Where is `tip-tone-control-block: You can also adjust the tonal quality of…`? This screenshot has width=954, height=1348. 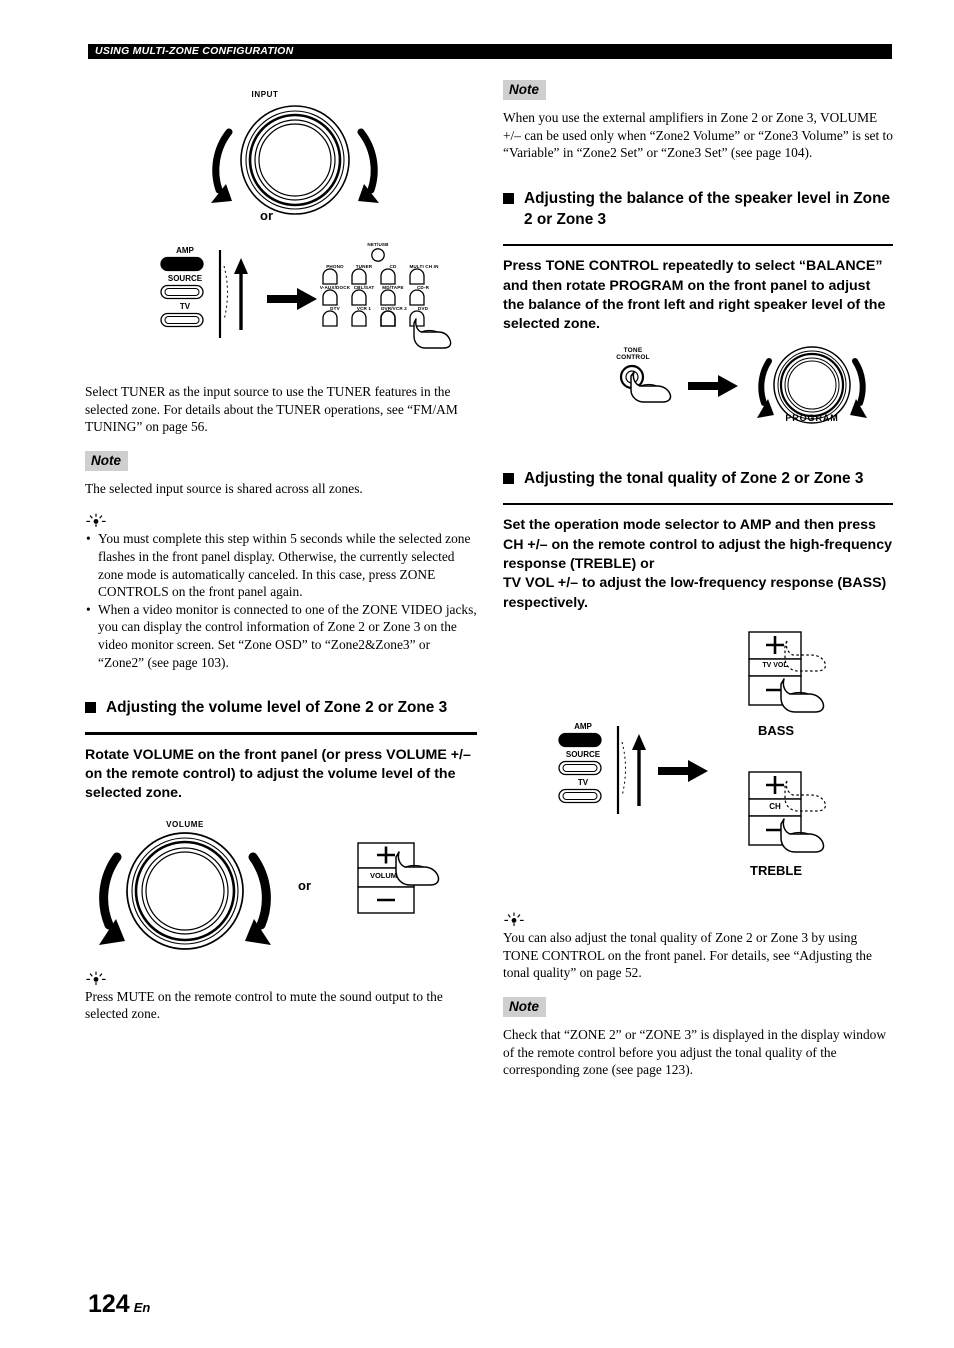 tip-tone-control-block: You can also adjust the tonal quality of… is located at coordinates (698, 947).